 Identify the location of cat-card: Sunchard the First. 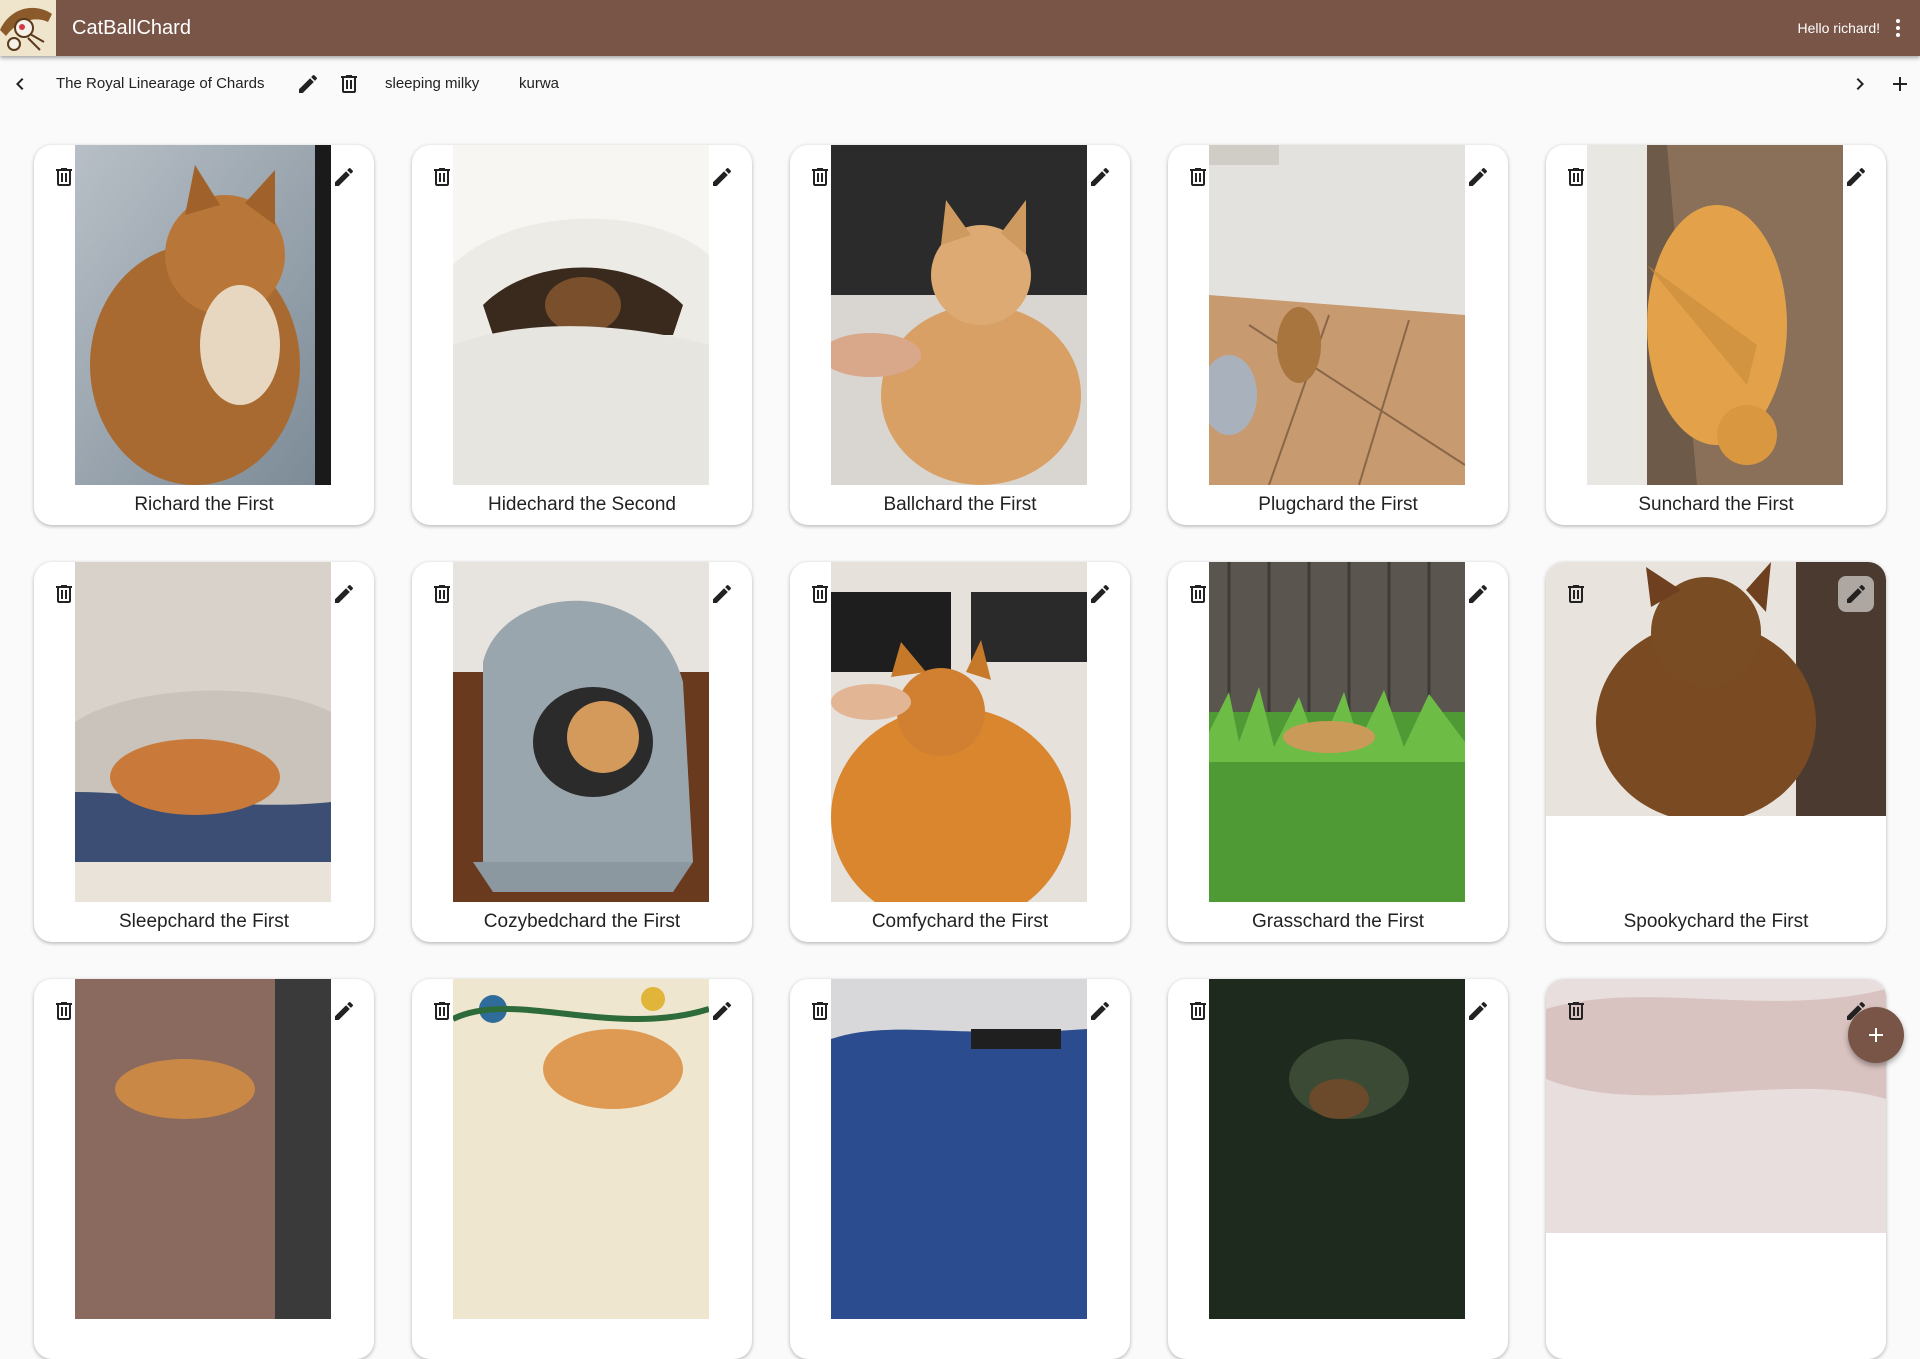
(1716, 335).